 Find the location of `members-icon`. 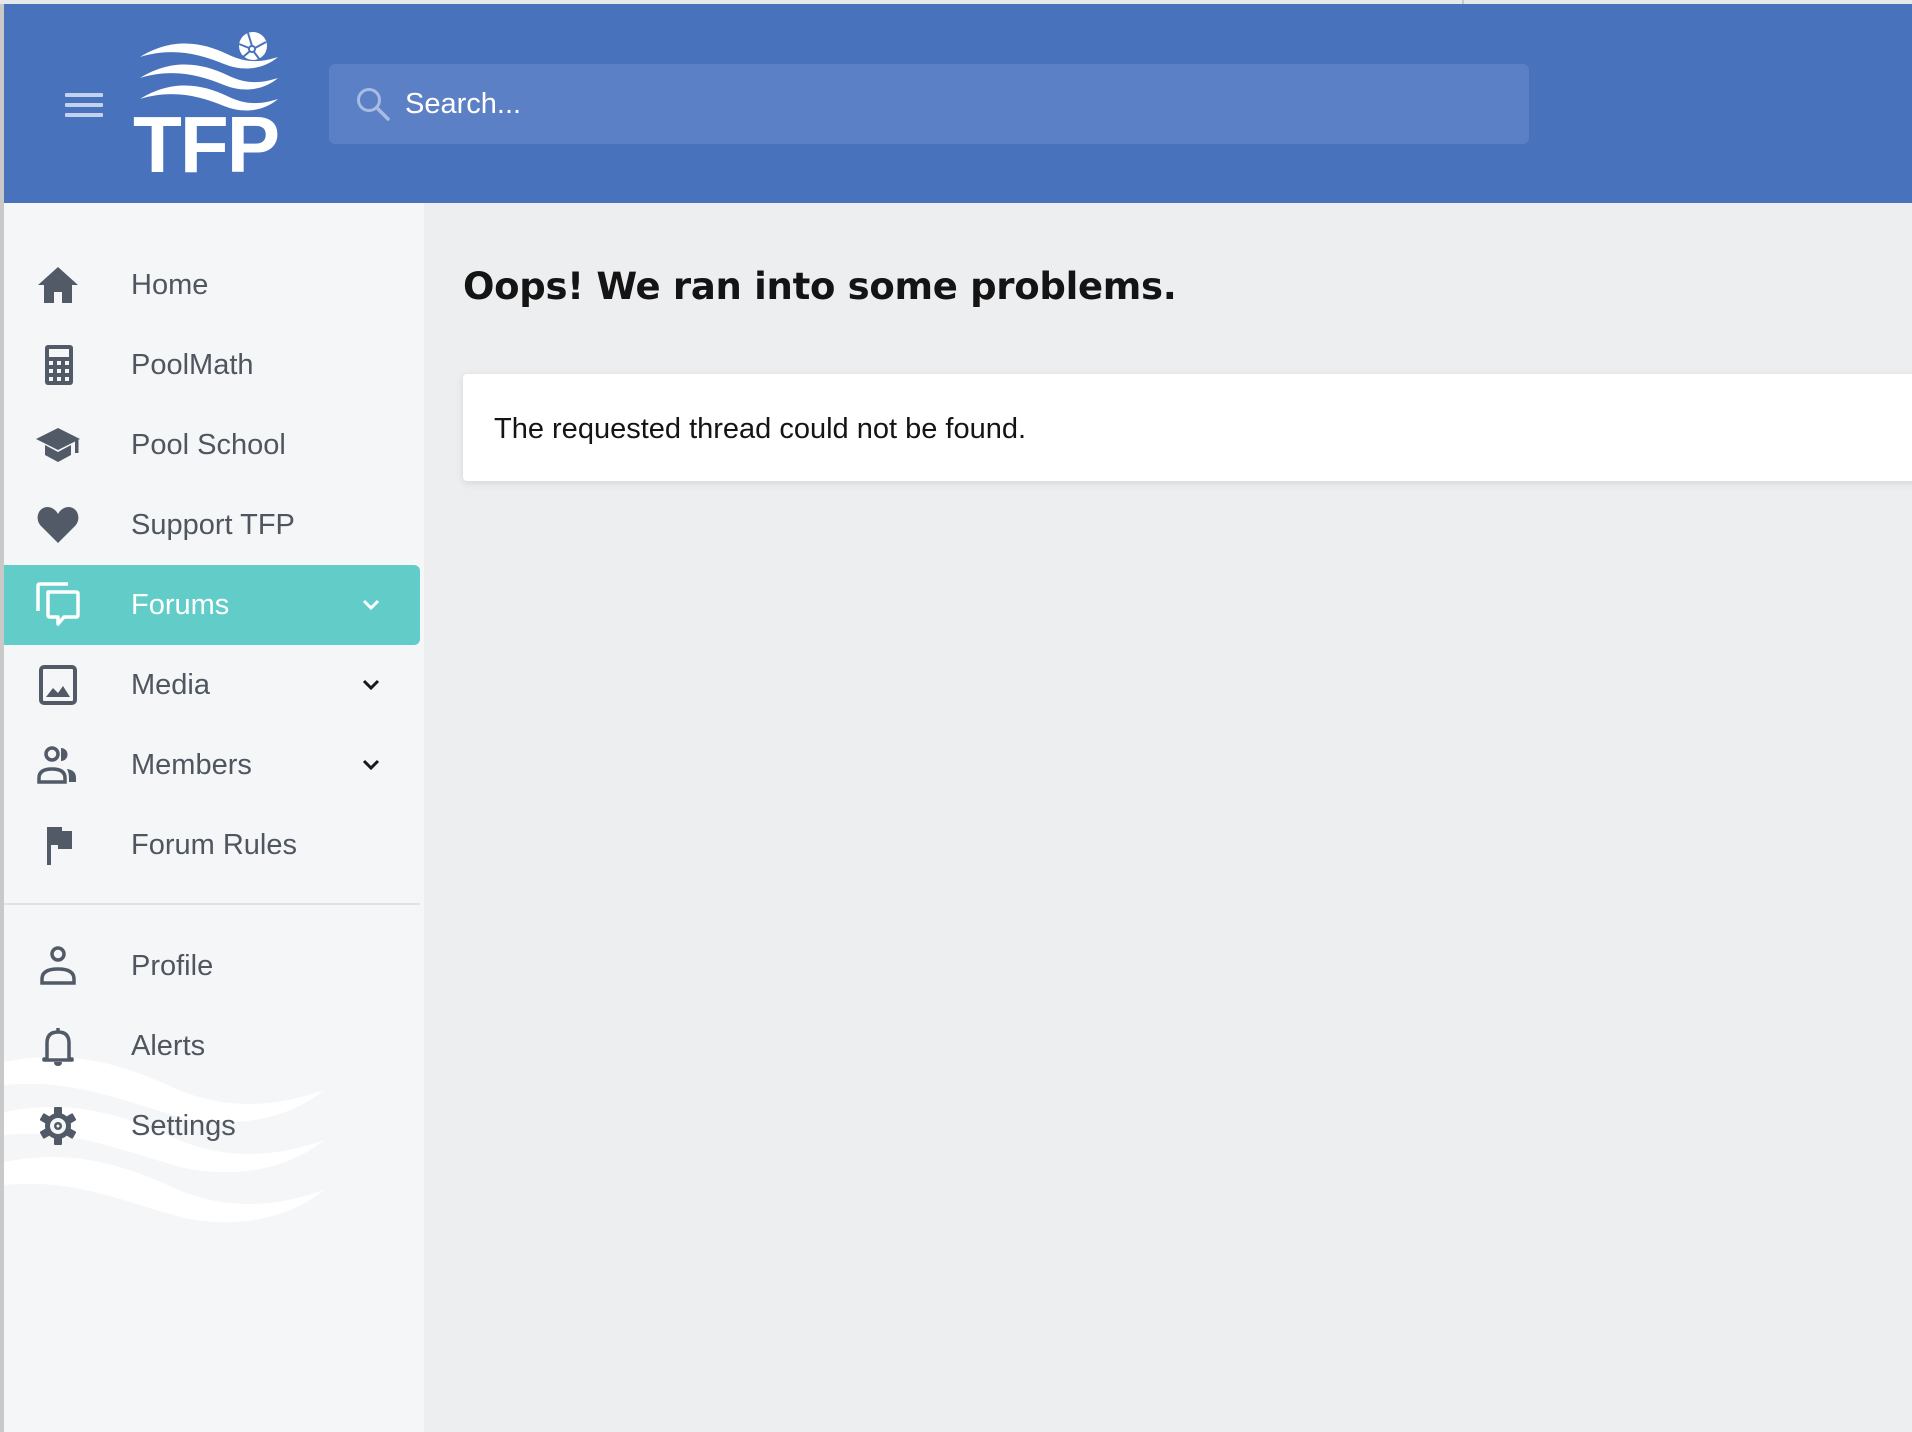

members-icon is located at coordinates (56, 765).